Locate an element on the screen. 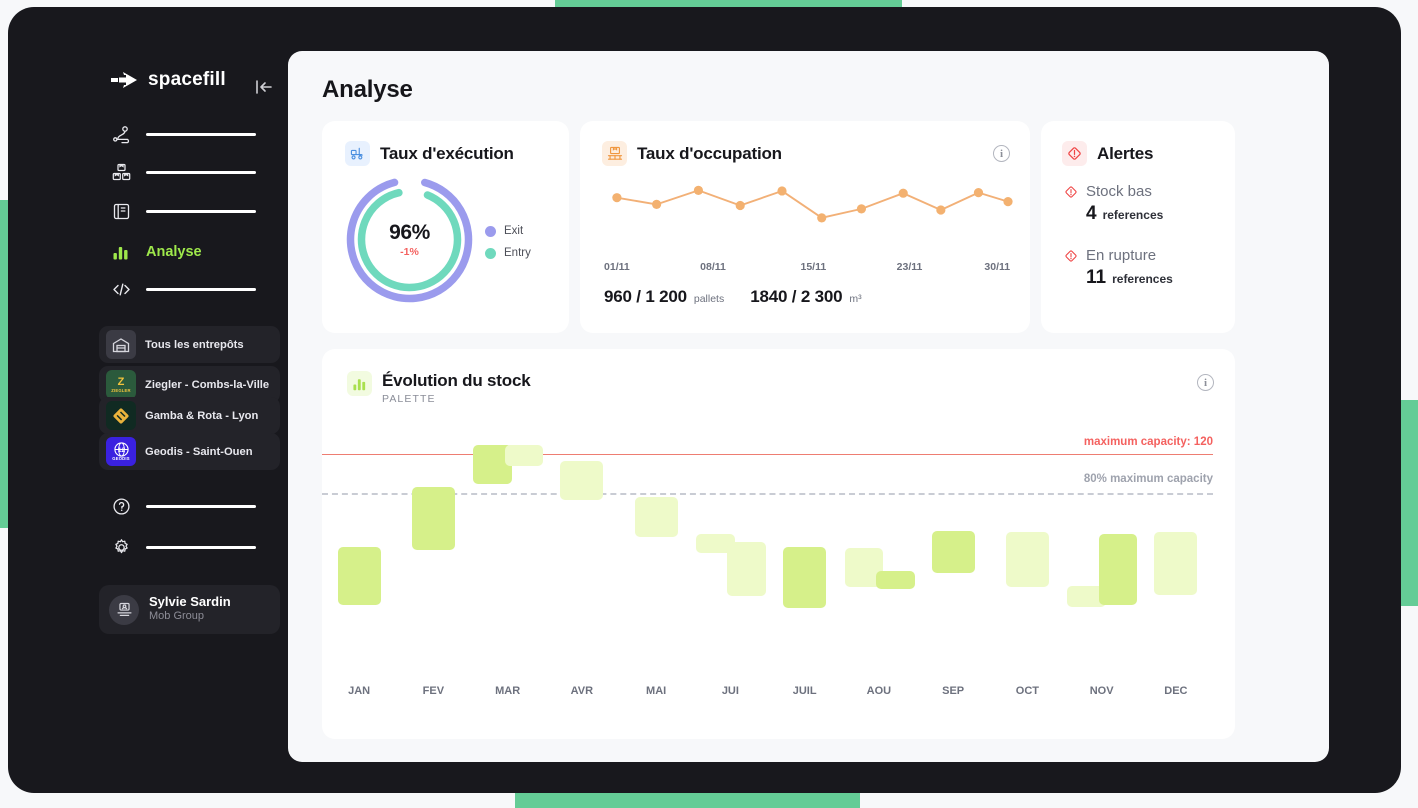 The height and width of the screenshot is (808, 1418). user-name: Sylvie Sardin is located at coordinates (190, 602).